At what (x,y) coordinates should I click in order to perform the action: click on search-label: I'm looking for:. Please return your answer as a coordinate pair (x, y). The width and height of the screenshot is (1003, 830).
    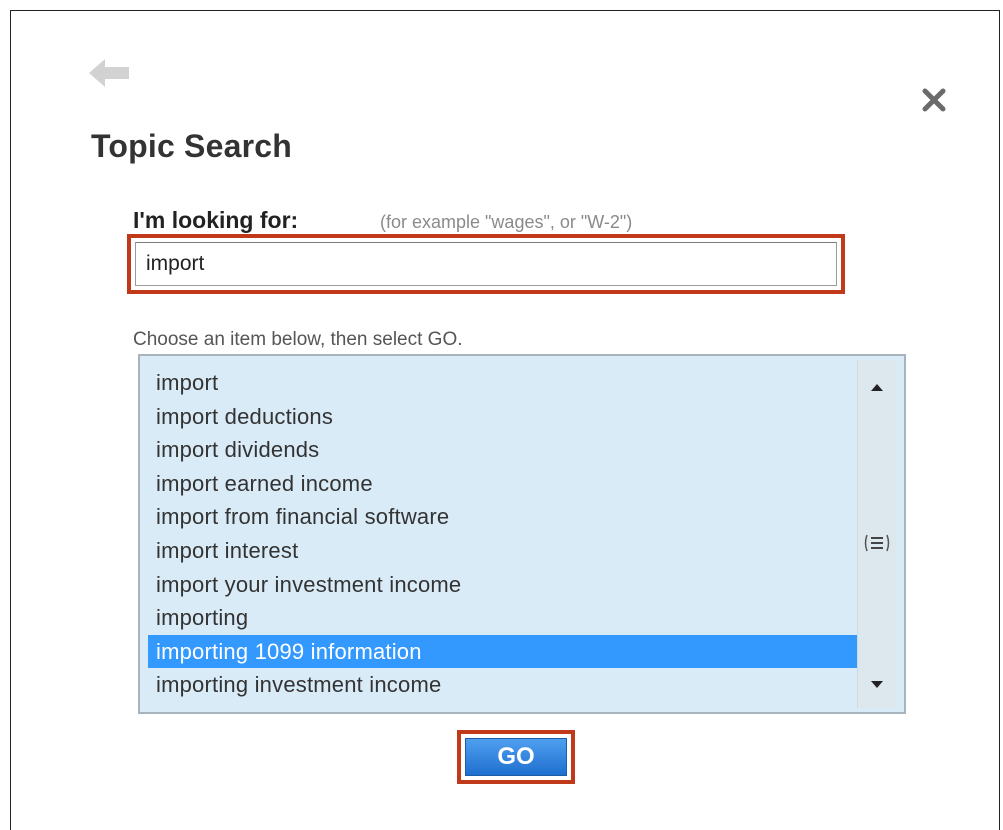
    Looking at the image, I should click on (216, 220).